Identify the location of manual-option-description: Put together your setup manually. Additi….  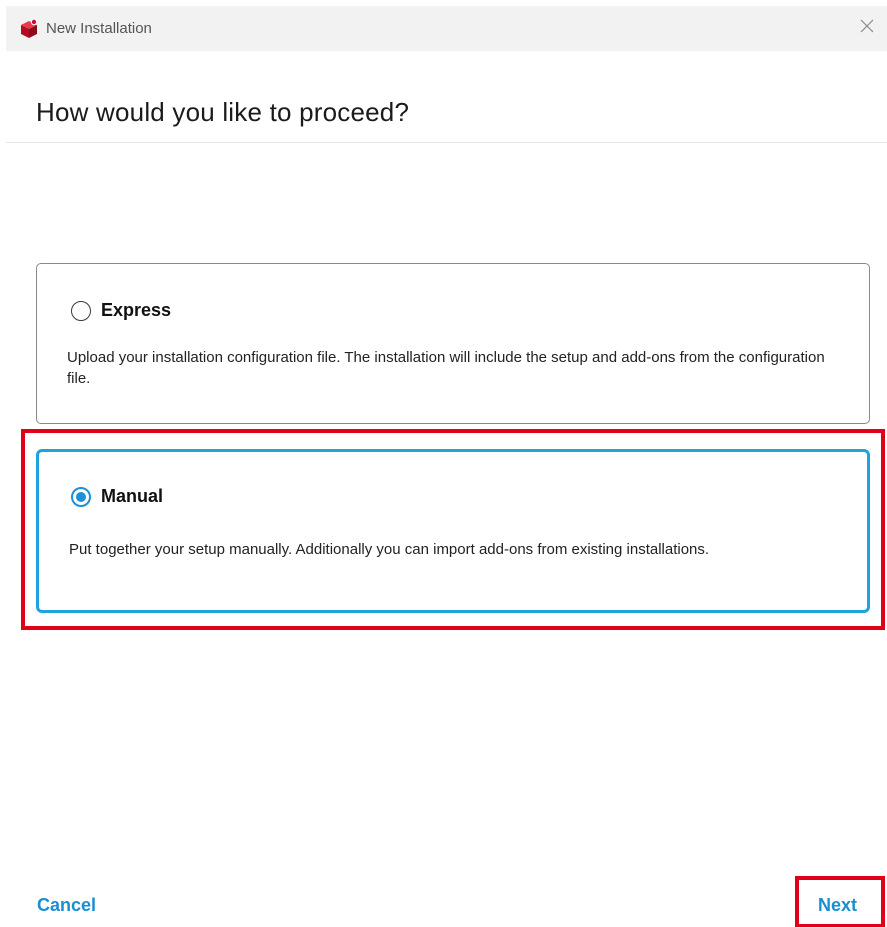
(389, 549).